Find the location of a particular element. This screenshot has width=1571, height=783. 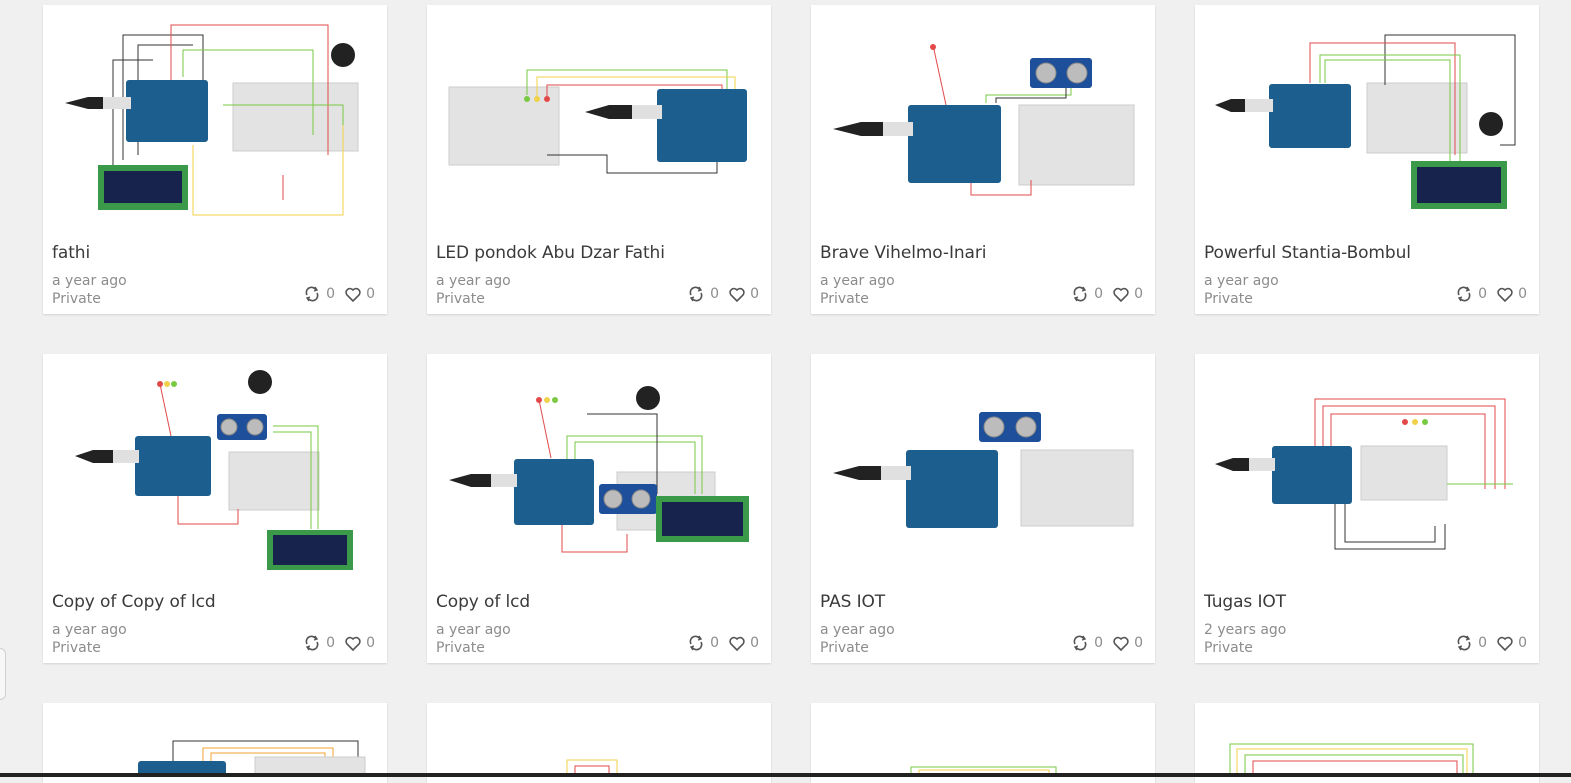

project-title: Copy of lcd is located at coordinates (483, 602).